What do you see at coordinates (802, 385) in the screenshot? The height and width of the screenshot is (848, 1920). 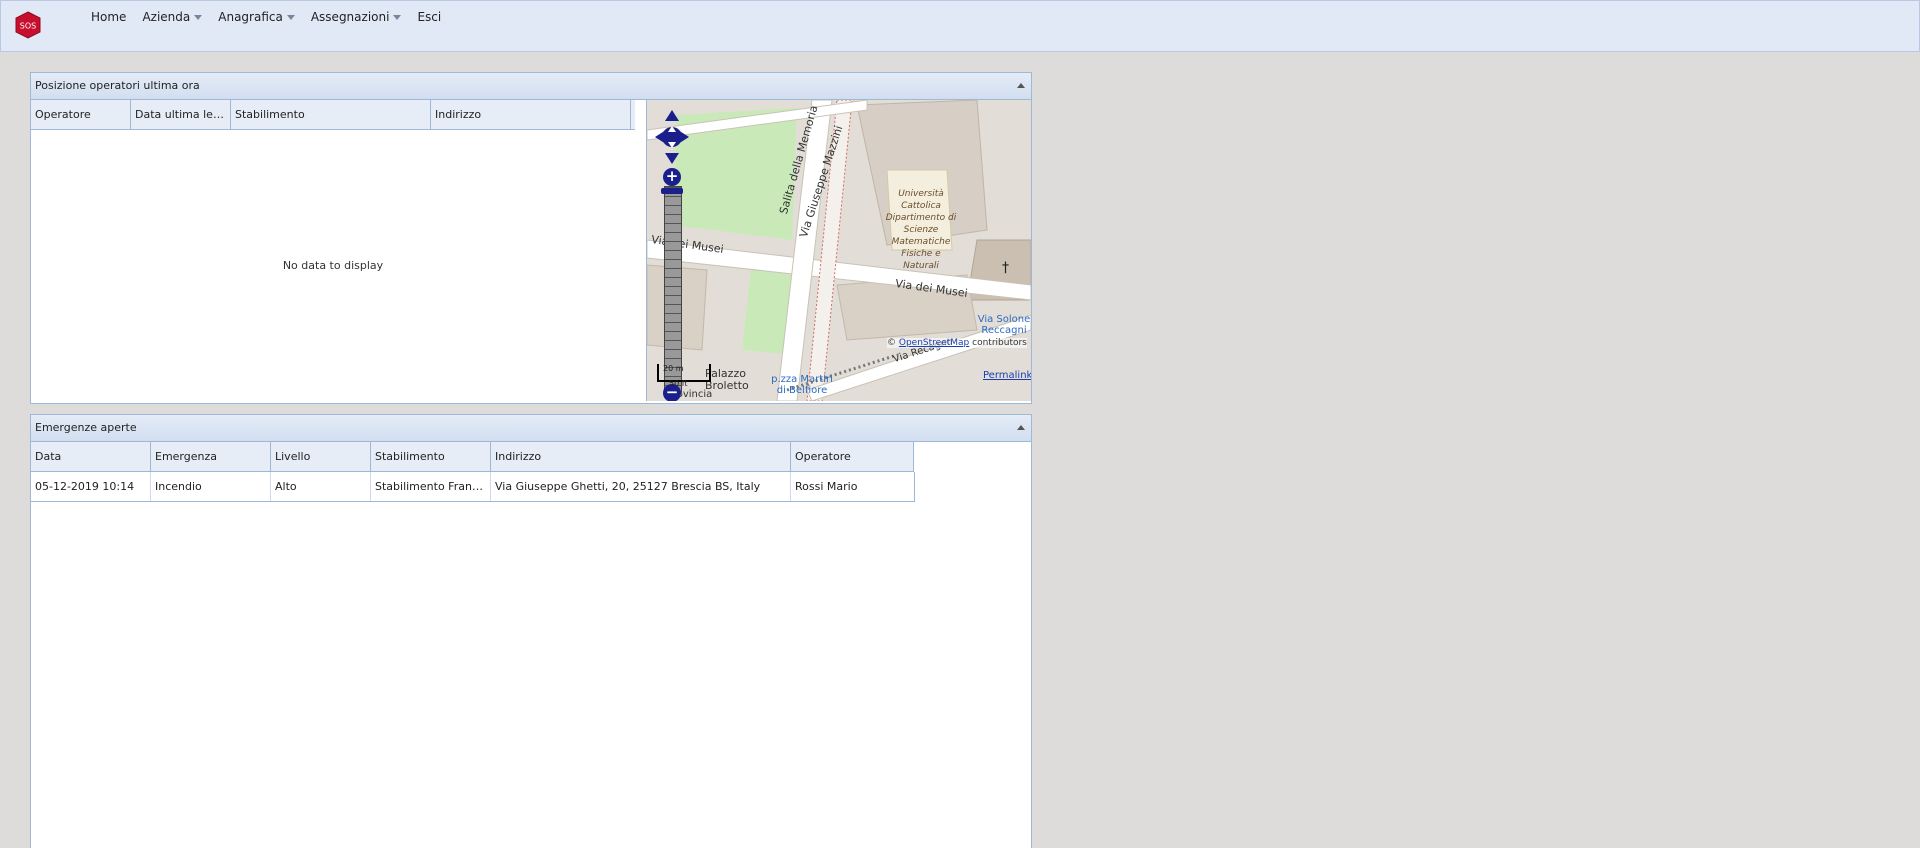 I see `poi-label: p.zza Martiri di Belfiore` at bounding box center [802, 385].